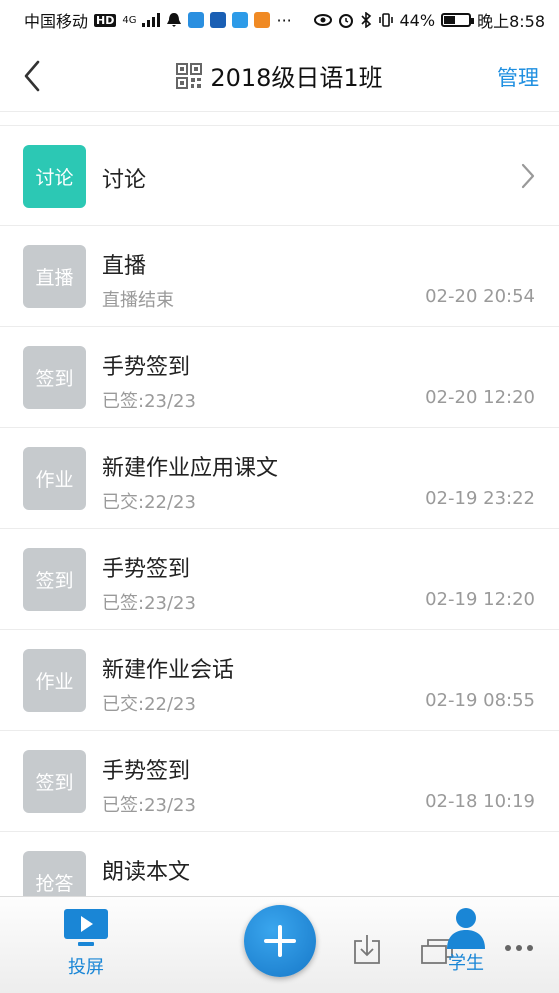 The height and width of the screenshot is (993, 559). Describe the element at coordinates (168, 670) in the screenshot. I see `activity-title: 新建作业会话` at that location.